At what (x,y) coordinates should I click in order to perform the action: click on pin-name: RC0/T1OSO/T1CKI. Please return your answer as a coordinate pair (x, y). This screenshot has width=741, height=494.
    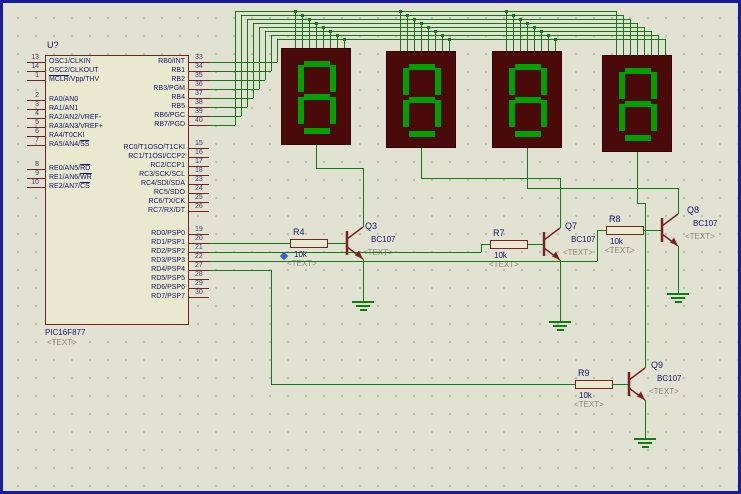
    Looking at the image, I should click on (154, 147).